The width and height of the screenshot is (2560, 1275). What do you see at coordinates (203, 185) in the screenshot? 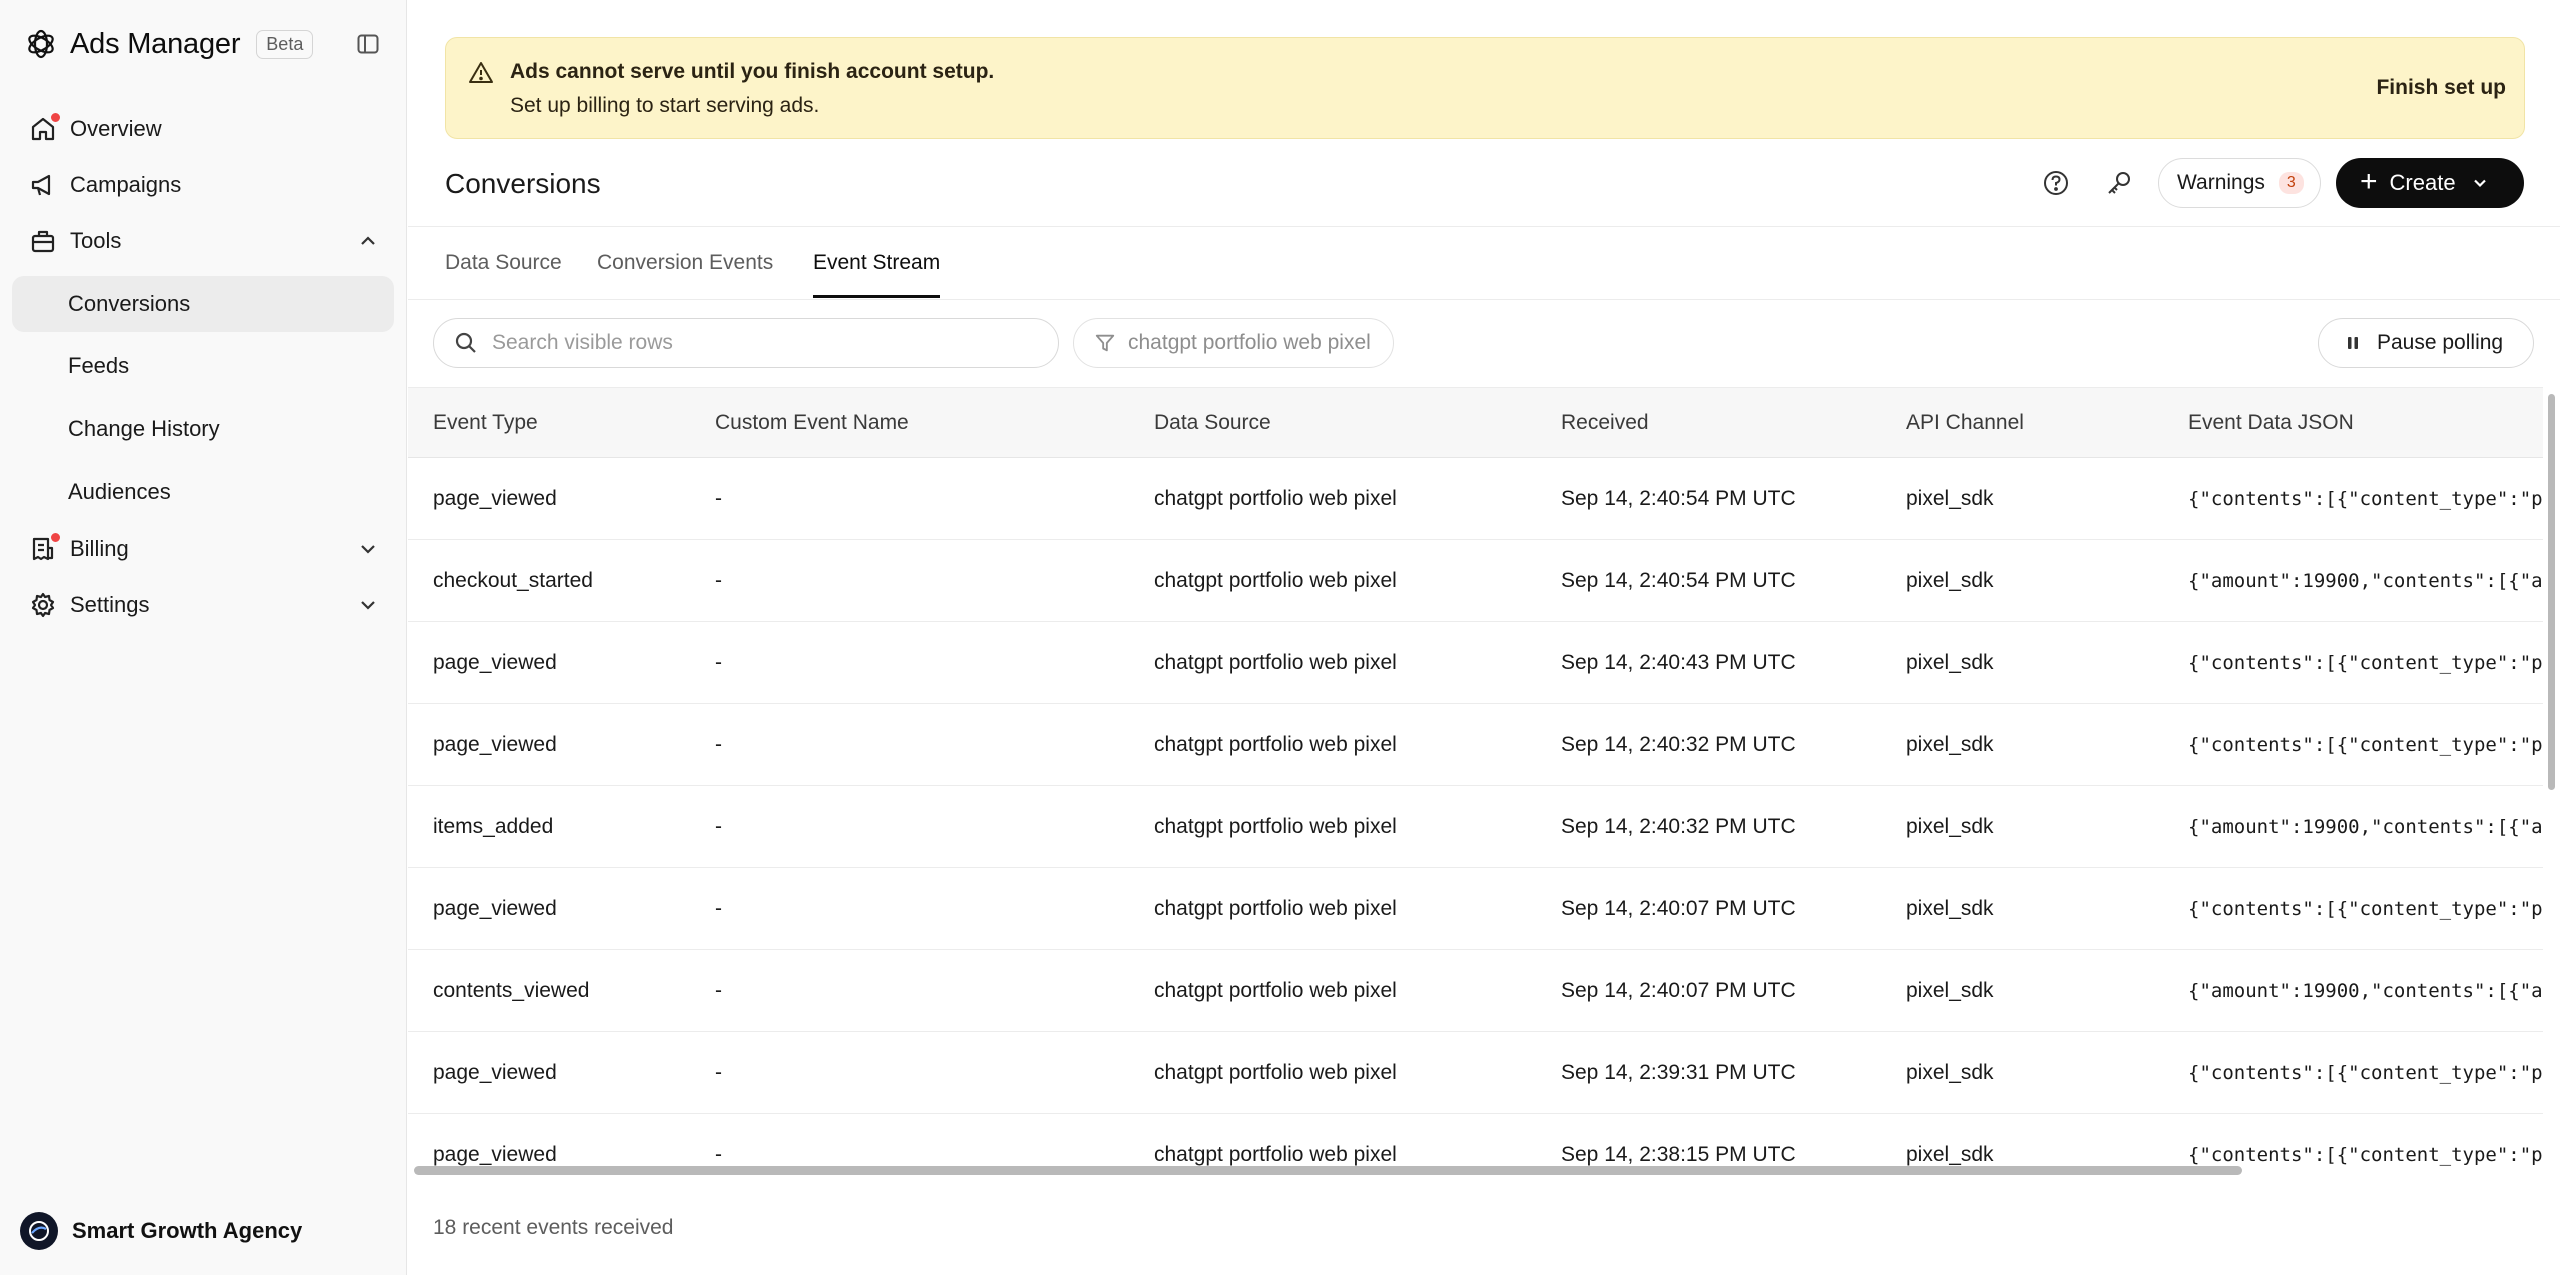
I see `sidebar-item-campaigns: Campaigns` at bounding box center [203, 185].